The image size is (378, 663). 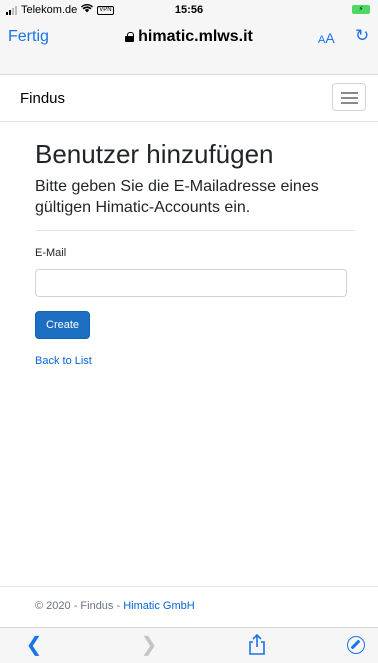 I want to click on footer-company-link: Himatic GmbH, so click(x=159, y=606).